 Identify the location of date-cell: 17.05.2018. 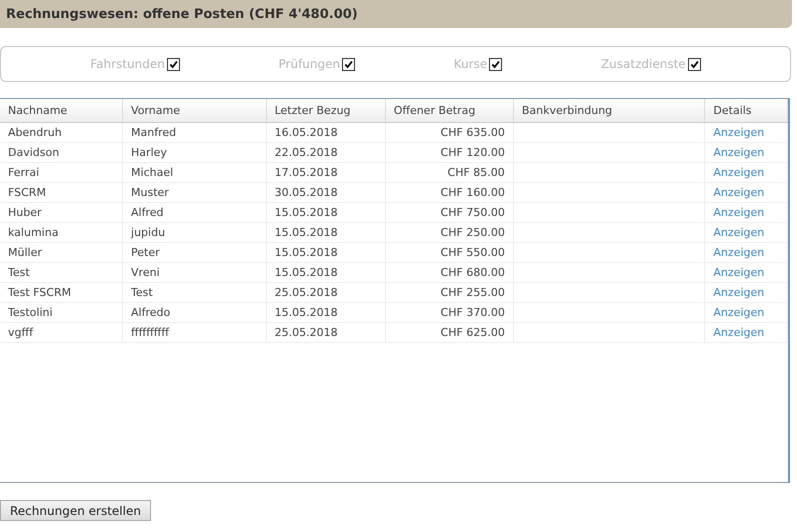
(306, 172).